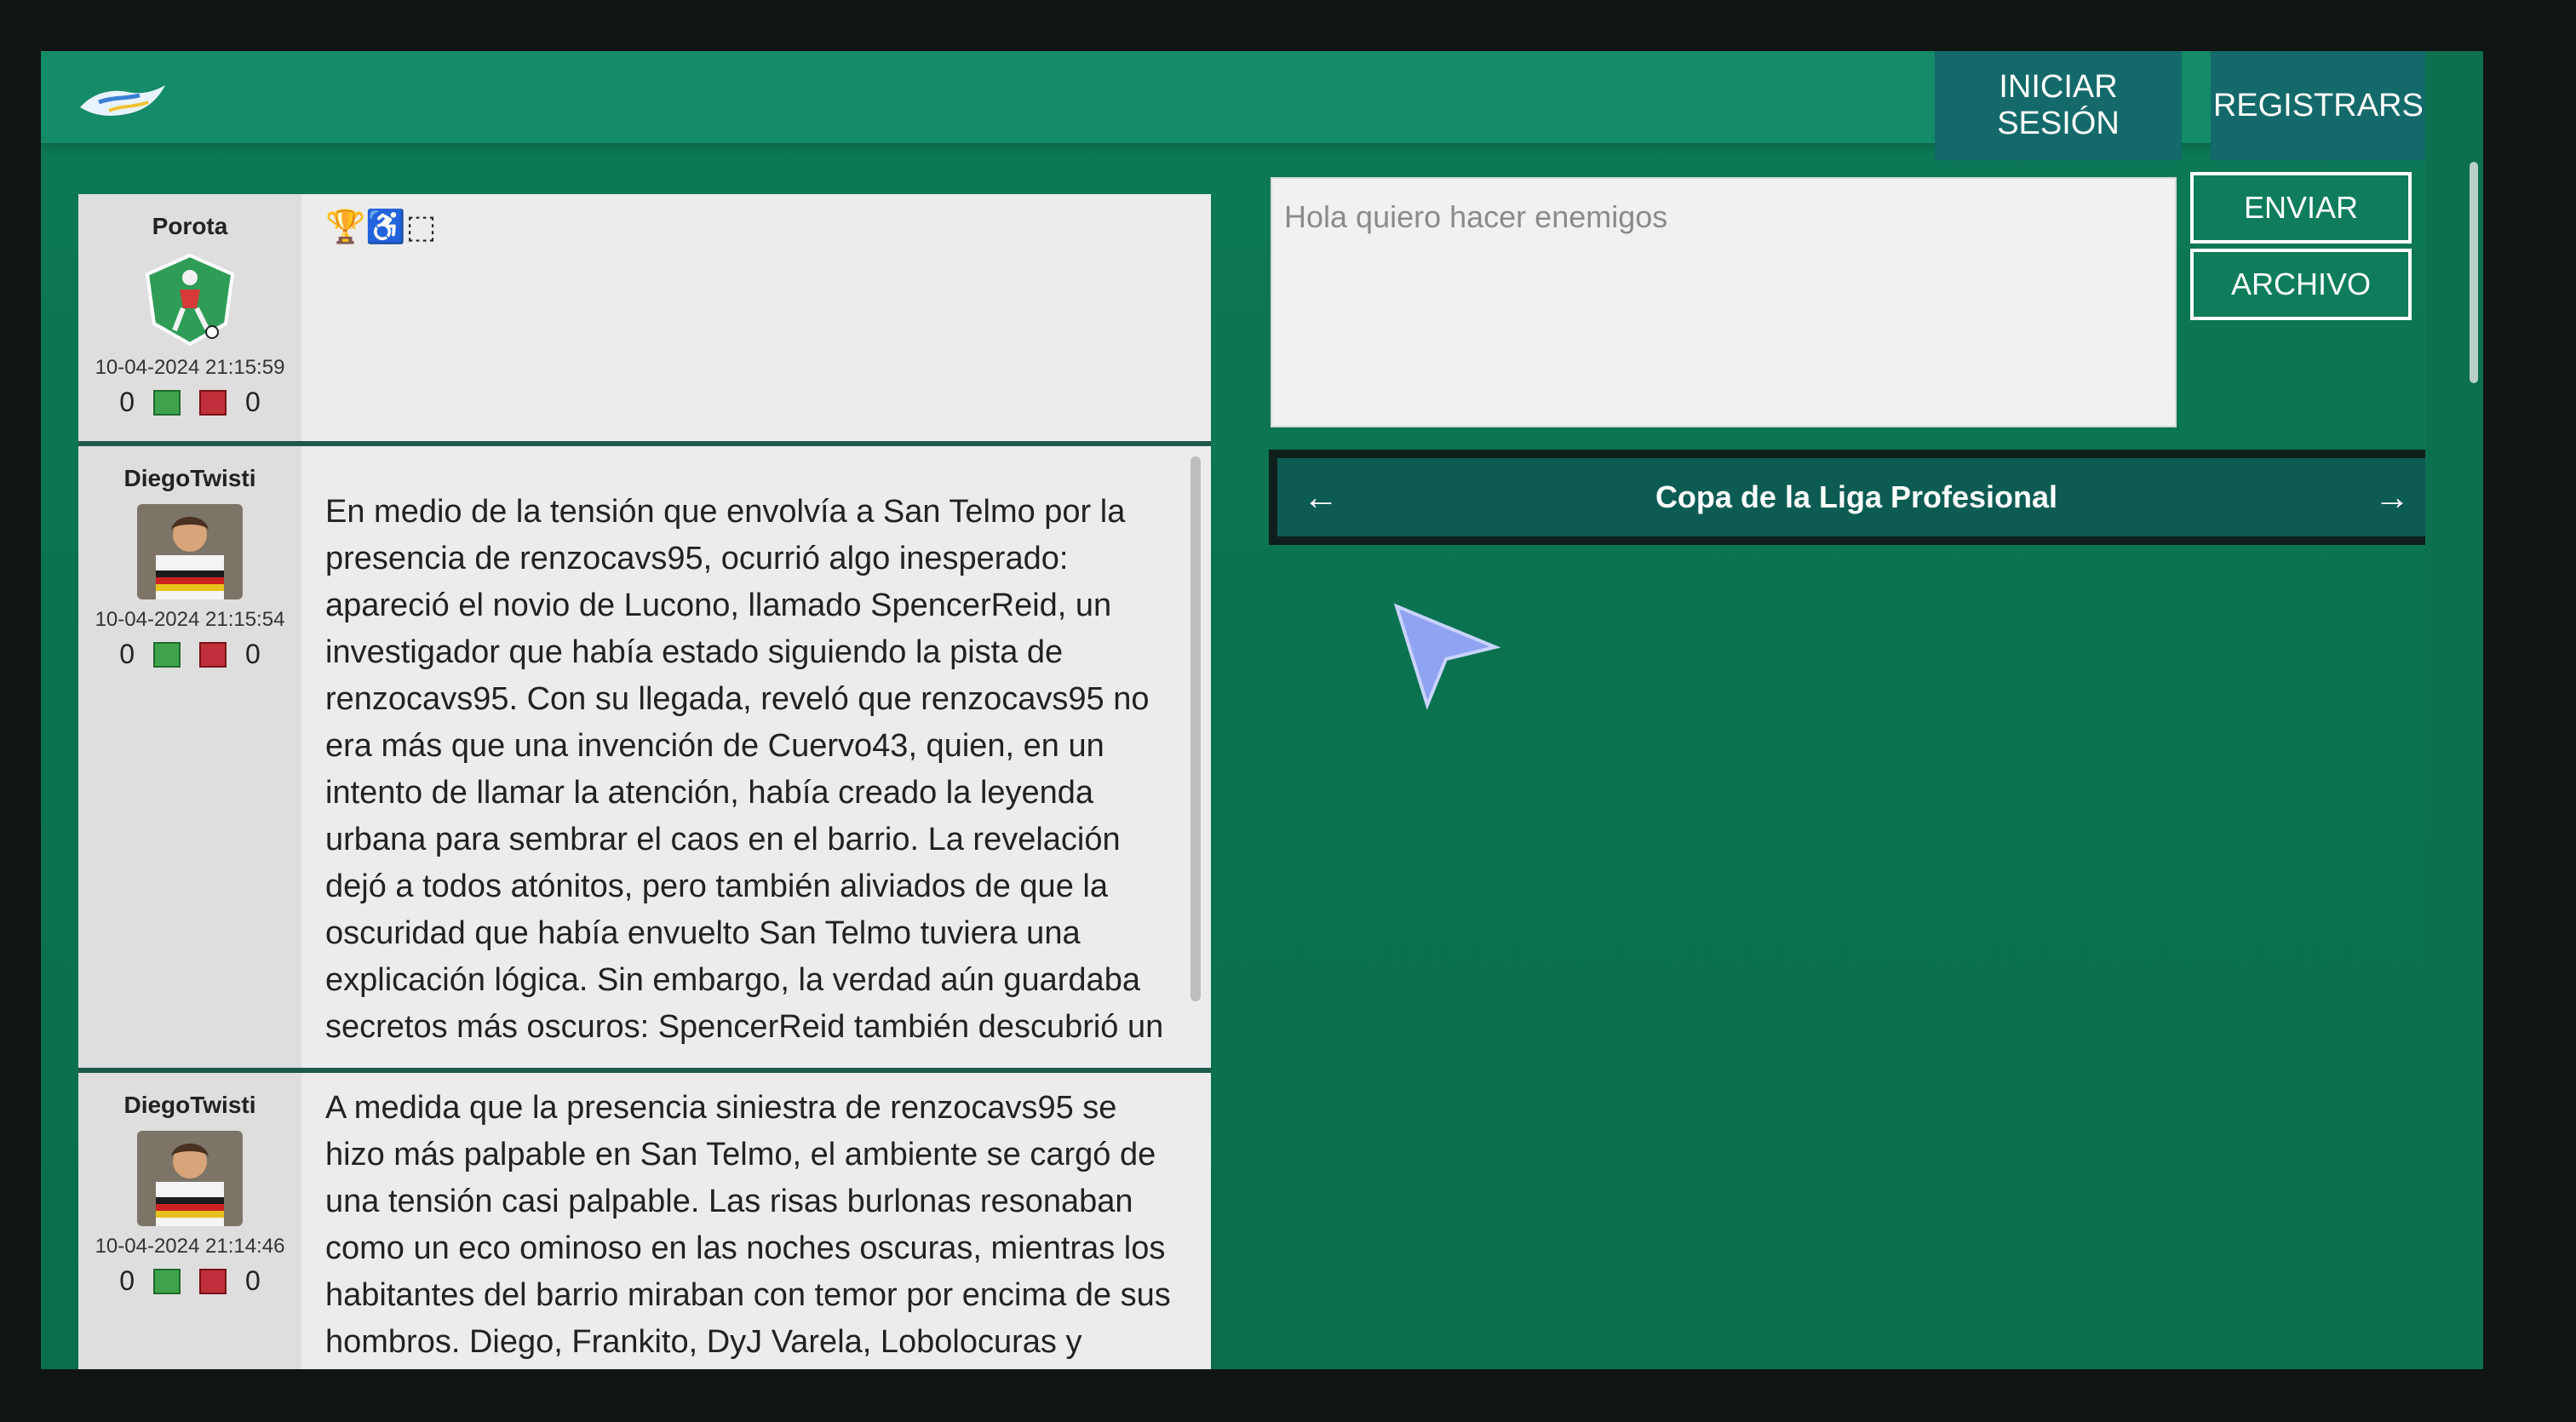 This screenshot has height=1422, width=2576. I want to click on page-scrollbar, so click(2474, 272).